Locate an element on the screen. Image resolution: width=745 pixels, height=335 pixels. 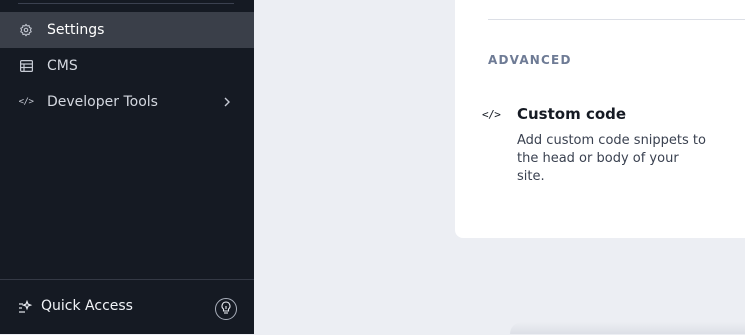
sidebar-footer: Quick Access is located at coordinates (127, 307).